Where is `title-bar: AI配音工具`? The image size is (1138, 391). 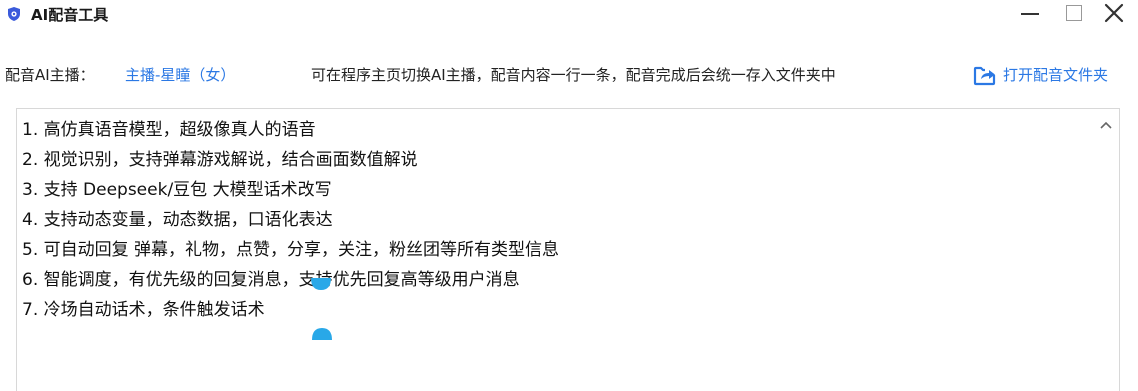 title-bar: AI配音工具 is located at coordinates (569, 15).